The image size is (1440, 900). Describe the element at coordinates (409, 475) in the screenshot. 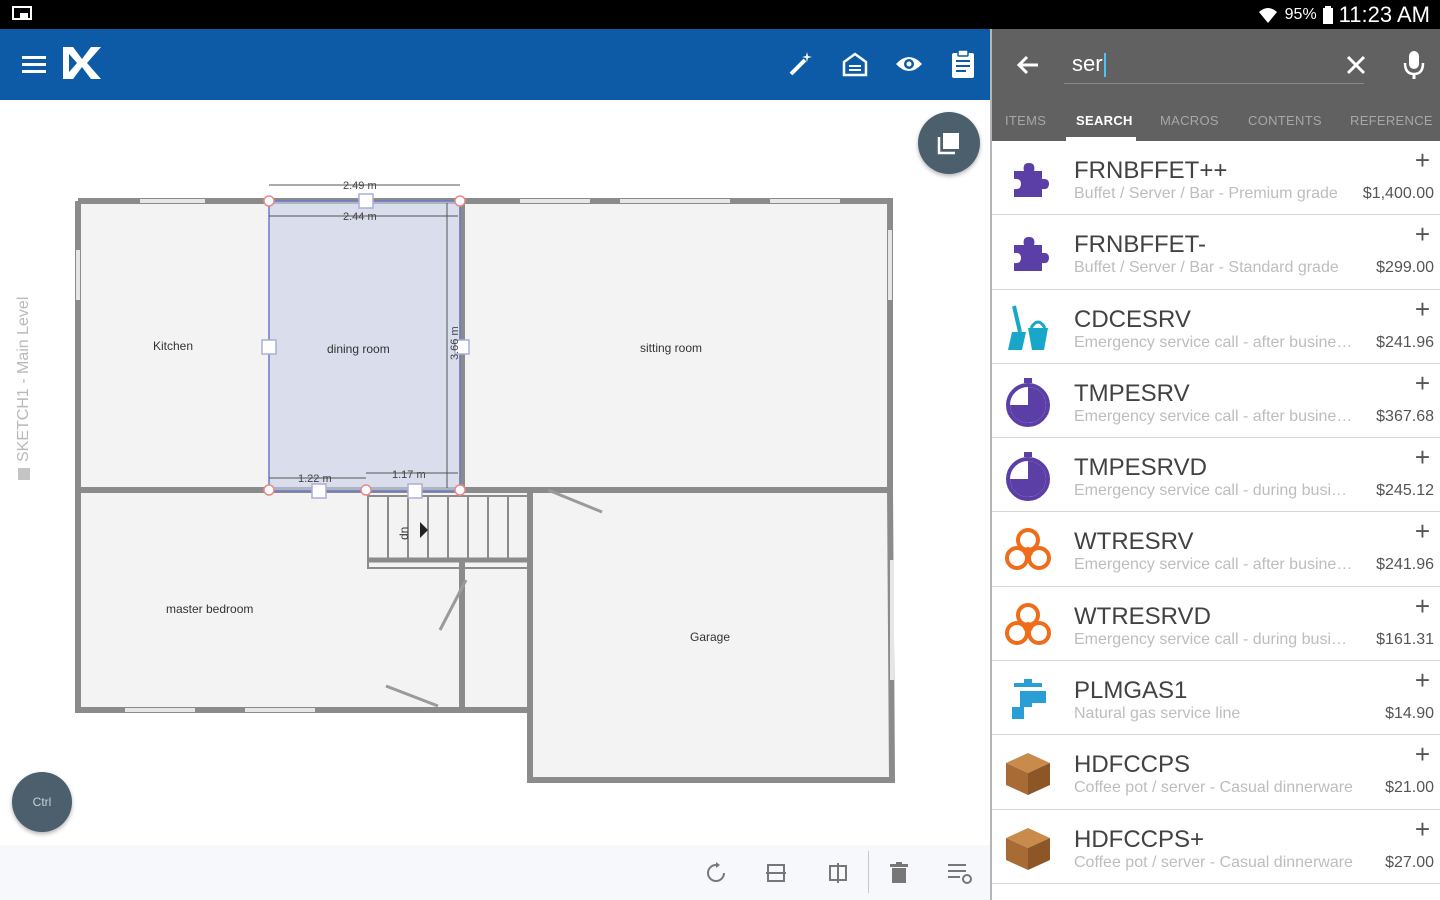

I see `dim-bottom-right: 1.17 m` at that location.